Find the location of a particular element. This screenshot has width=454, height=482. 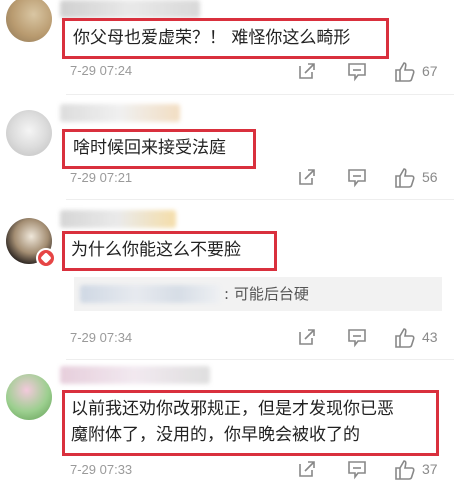

comment-time: 7-29 07:24 is located at coordinates (101, 70).